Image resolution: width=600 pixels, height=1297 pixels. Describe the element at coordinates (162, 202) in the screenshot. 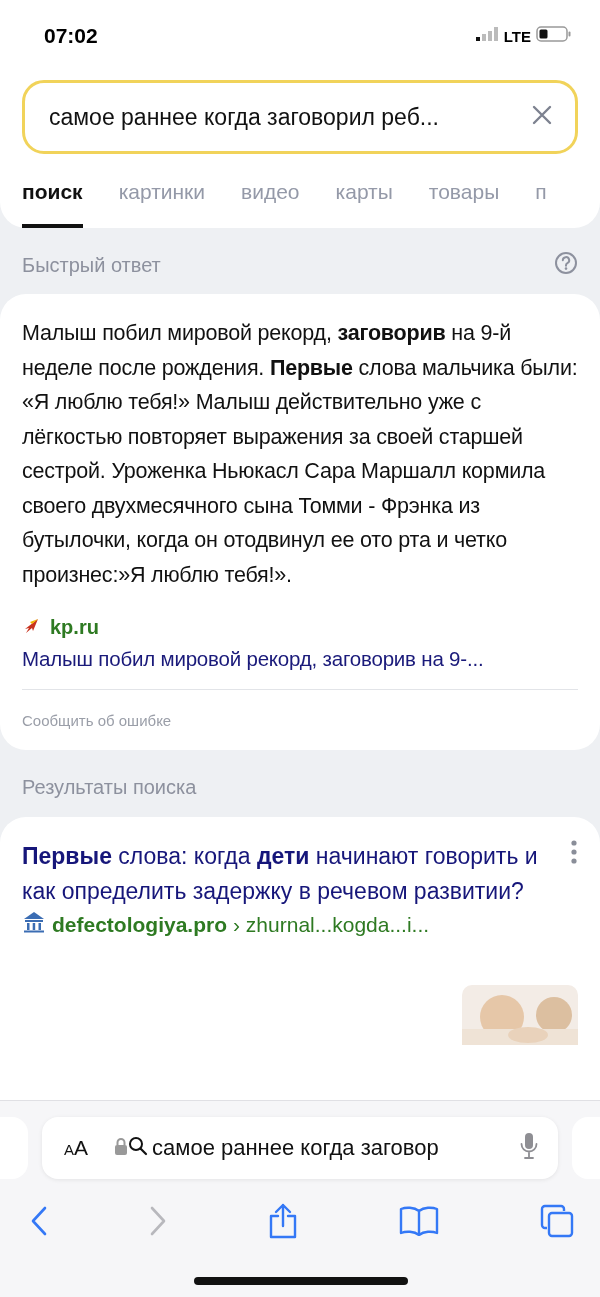

I see `search-tab: картинки` at that location.